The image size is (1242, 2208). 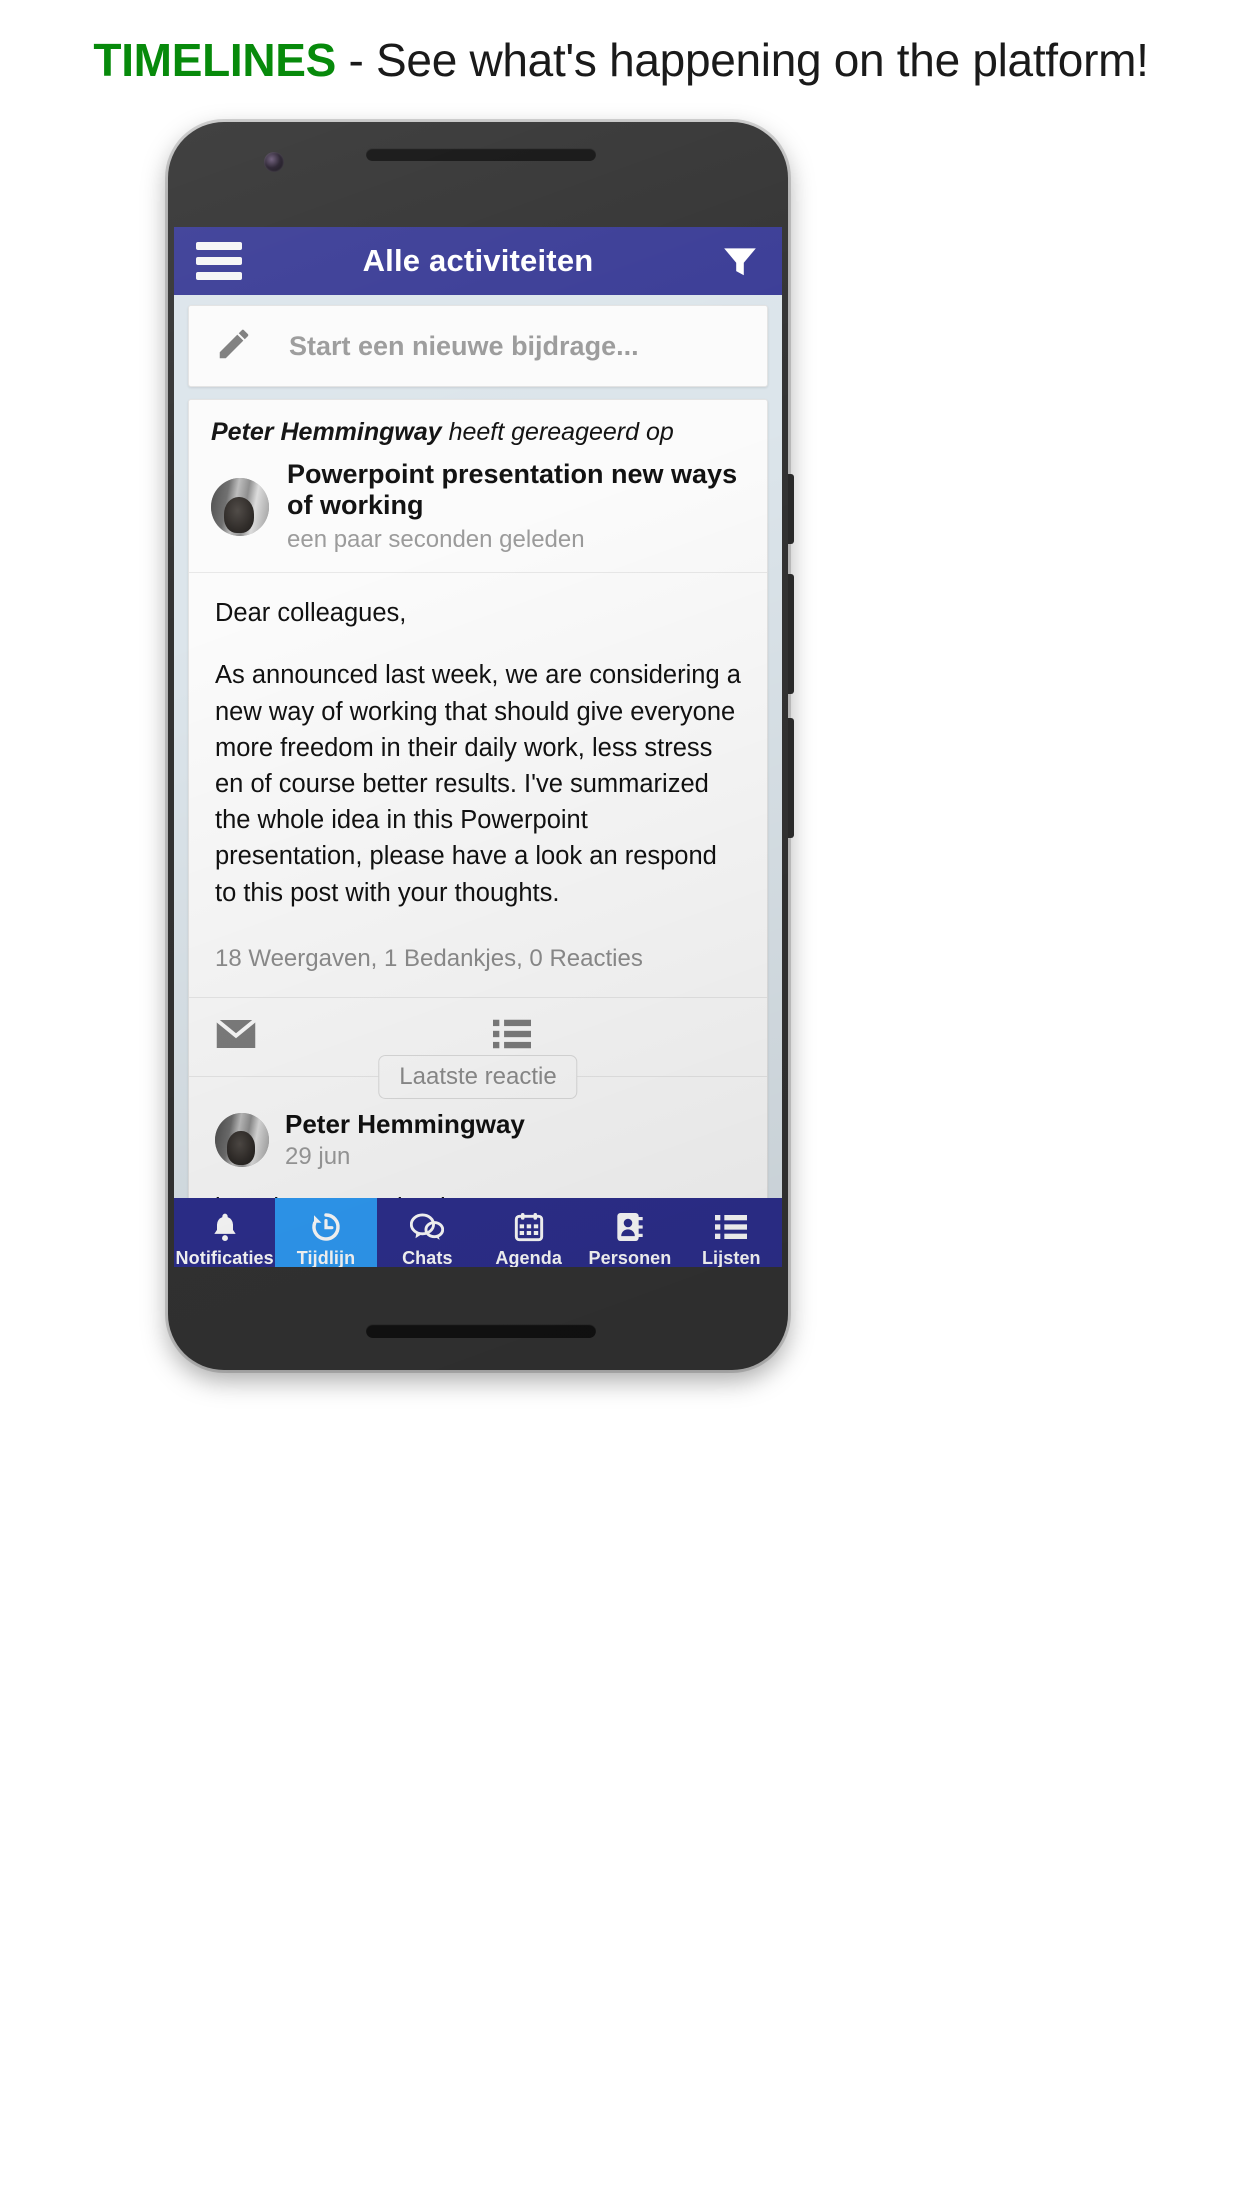 I want to click on nav-item-tijdlijn: Tijdlijn, so click(x=326, y=1232).